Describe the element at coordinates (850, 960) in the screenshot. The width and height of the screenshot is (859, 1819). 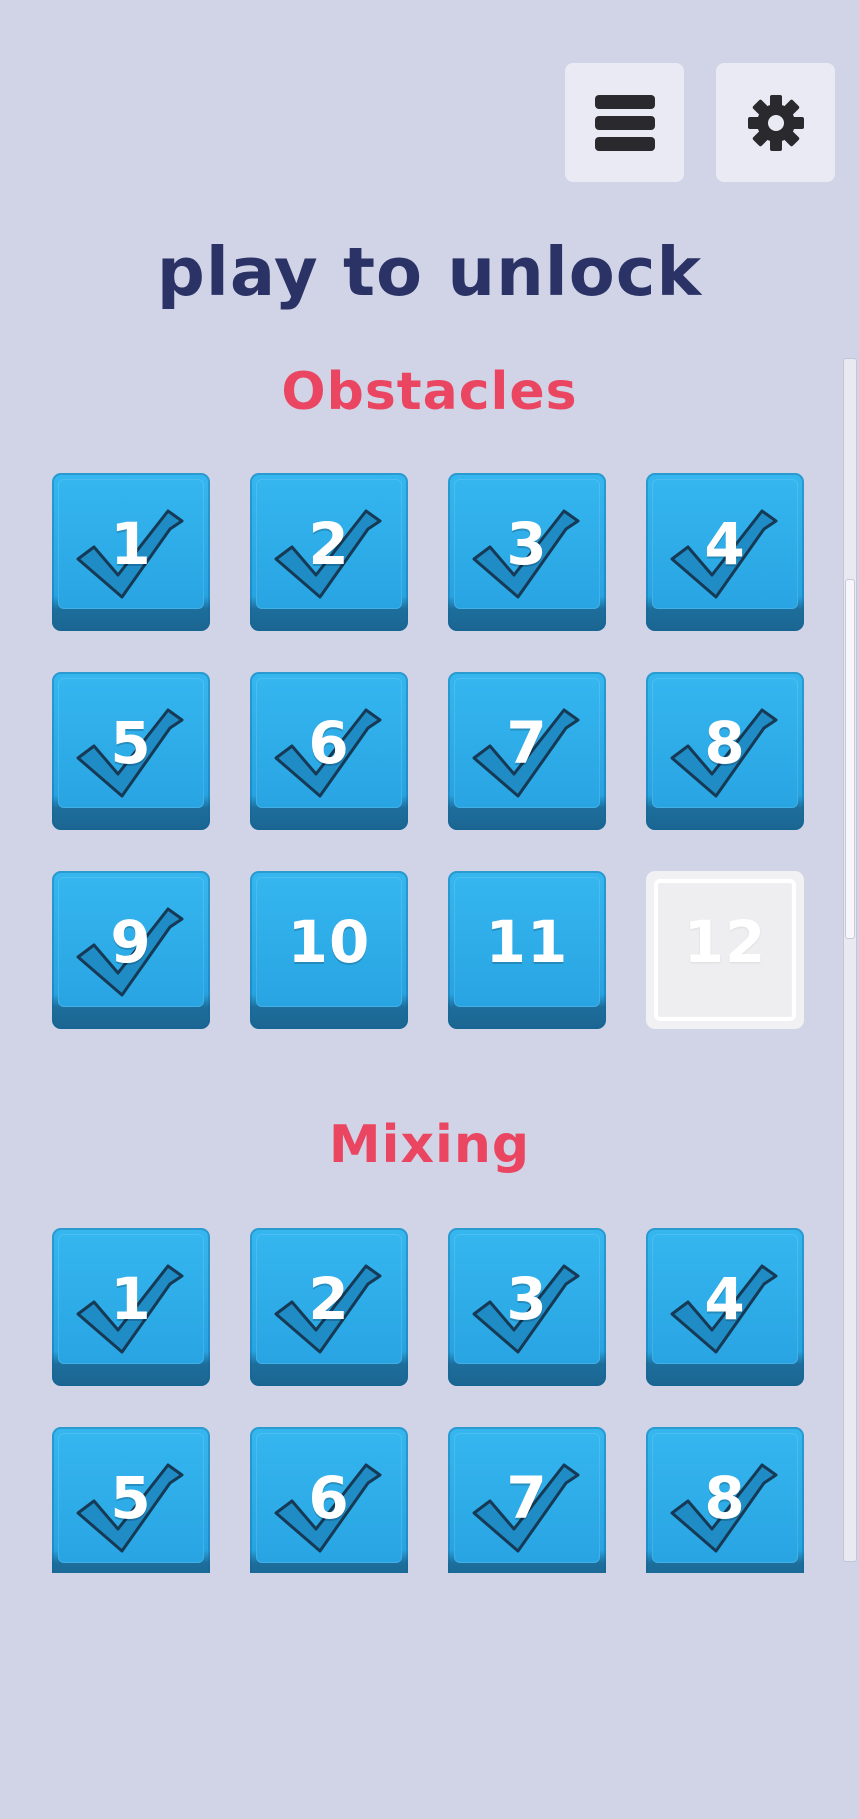
I see `scrollbar` at that location.